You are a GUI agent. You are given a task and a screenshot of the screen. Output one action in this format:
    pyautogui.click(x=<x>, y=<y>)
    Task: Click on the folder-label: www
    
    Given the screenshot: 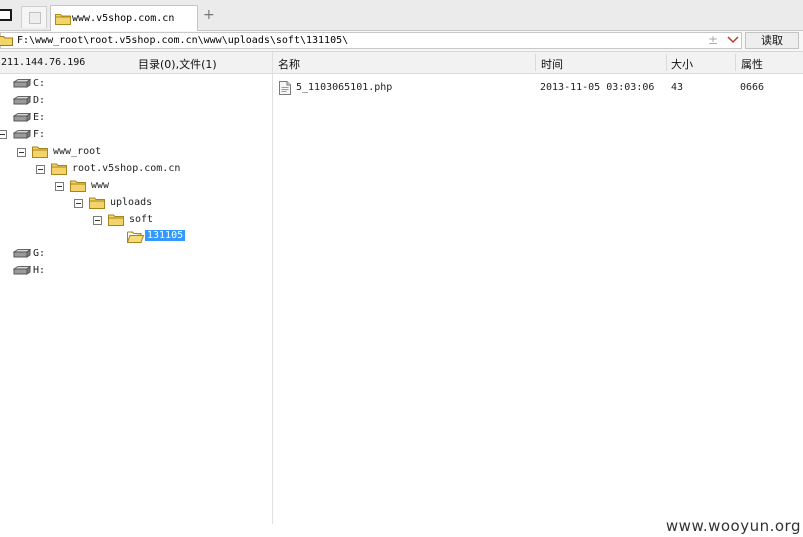 What is the action you would take?
    pyautogui.click(x=100, y=185)
    